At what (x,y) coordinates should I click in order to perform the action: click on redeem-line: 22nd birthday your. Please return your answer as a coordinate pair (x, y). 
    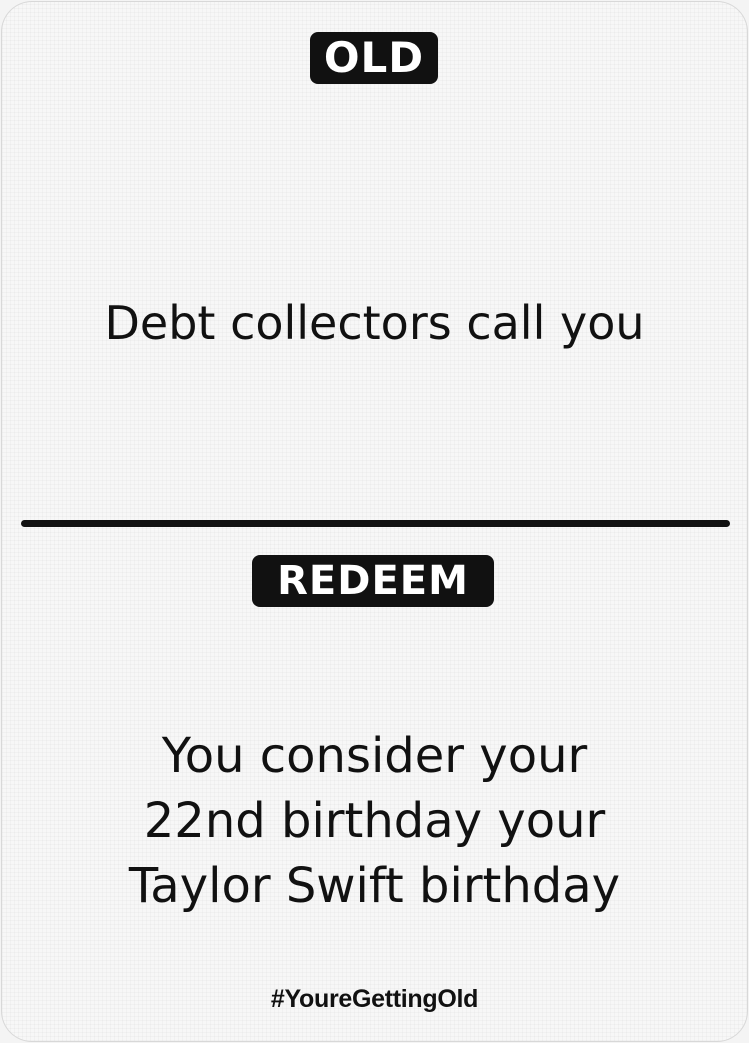
    Looking at the image, I should click on (374, 821).